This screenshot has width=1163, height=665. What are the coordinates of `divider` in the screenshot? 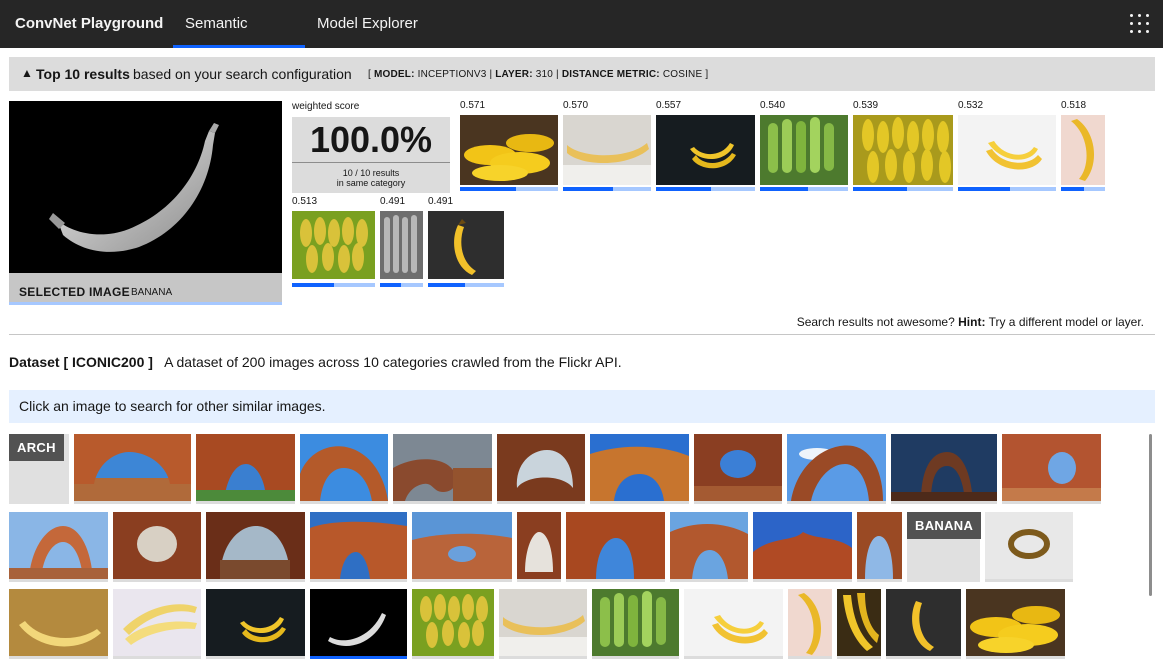 It's located at (371, 162).